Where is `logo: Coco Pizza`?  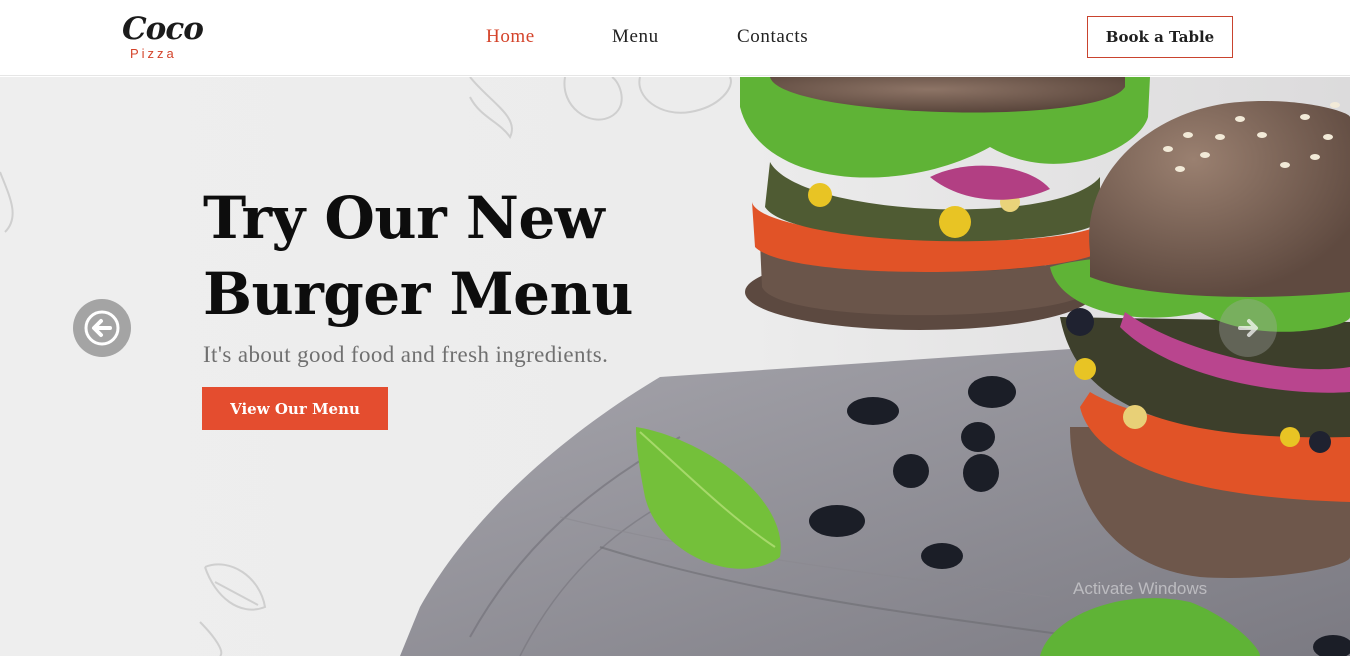 logo: Coco Pizza is located at coordinates (163, 37).